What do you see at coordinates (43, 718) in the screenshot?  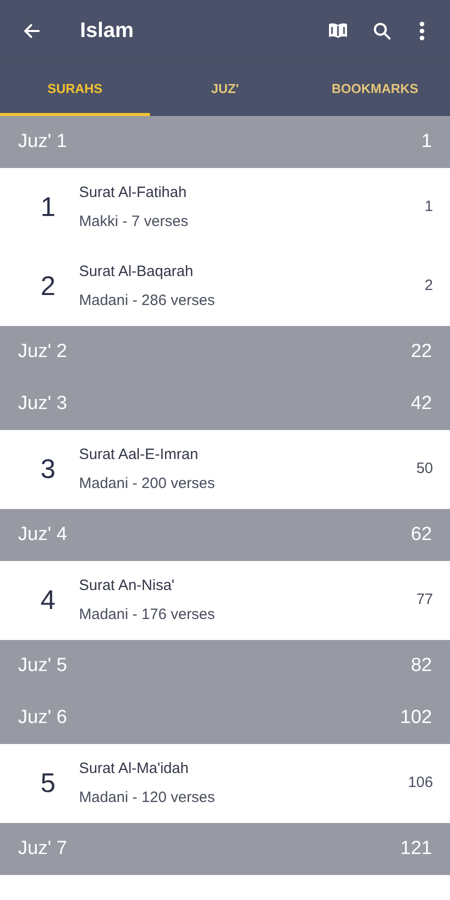 I see `juz-label: Juz' 6` at bounding box center [43, 718].